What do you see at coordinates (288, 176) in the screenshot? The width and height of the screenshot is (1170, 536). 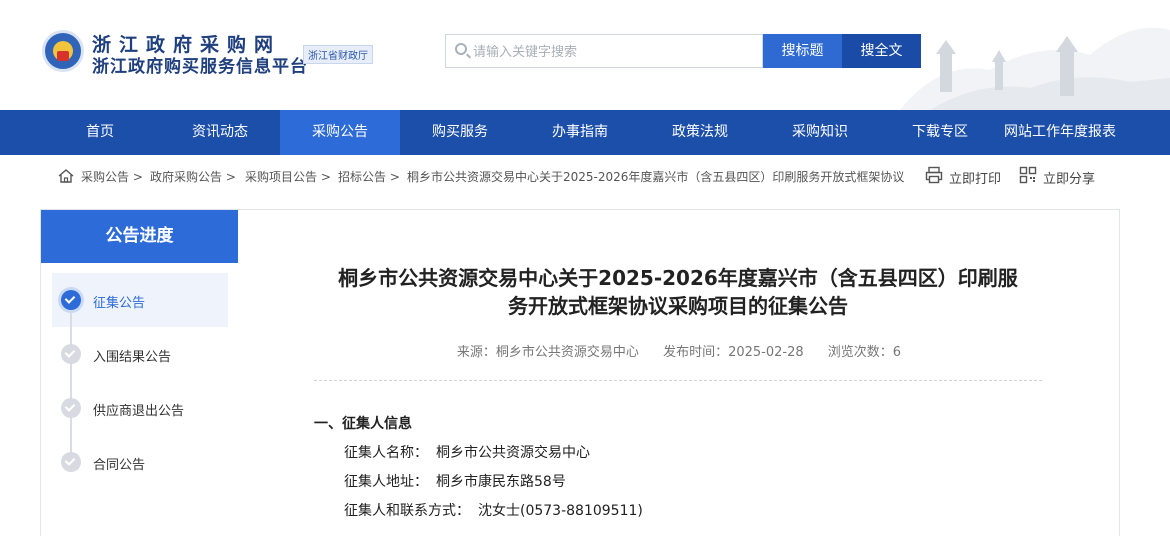 I see `breadcrumb-item: 采购项目公告 >` at bounding box center [288, 176].